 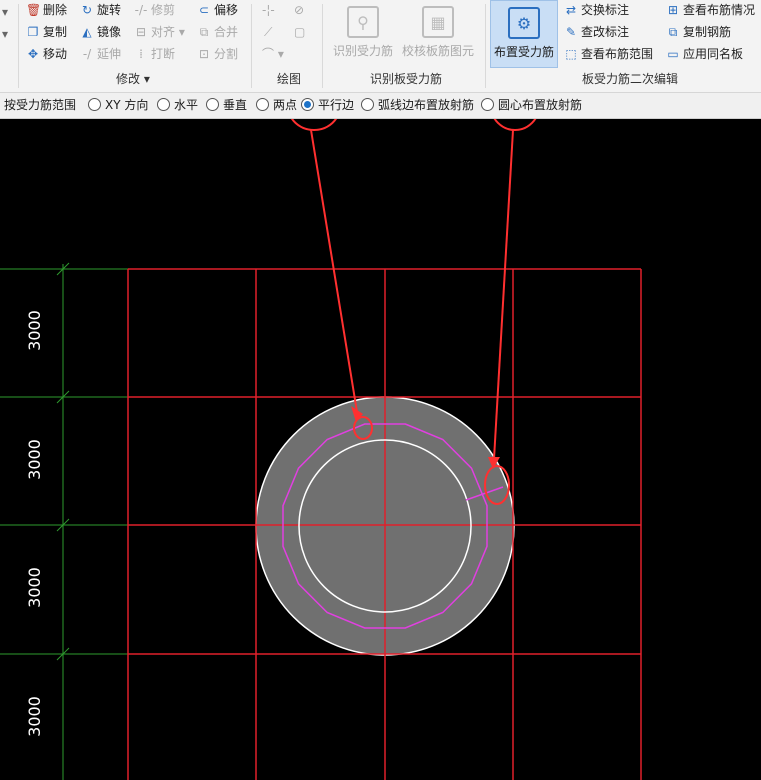 I want to click on split-icon: ⊡, so click(x=204, y=54).